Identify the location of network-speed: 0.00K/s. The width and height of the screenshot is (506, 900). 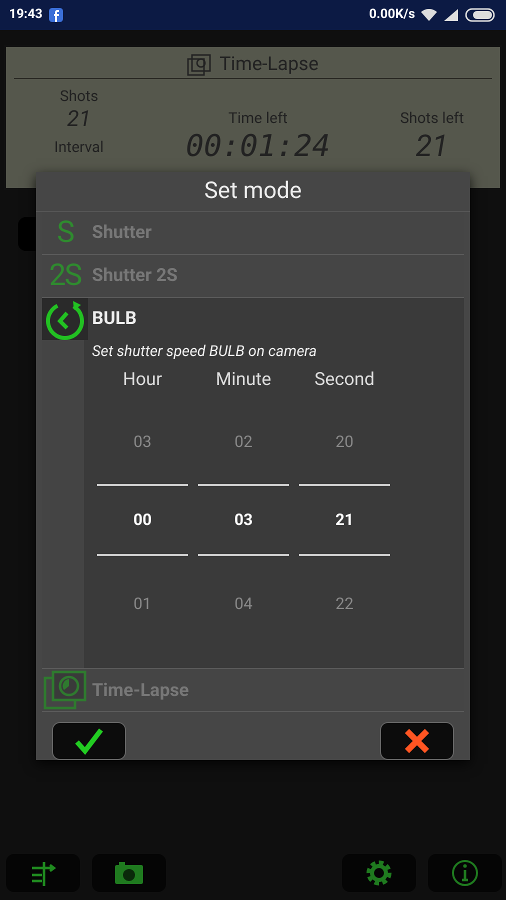
(392, 15).